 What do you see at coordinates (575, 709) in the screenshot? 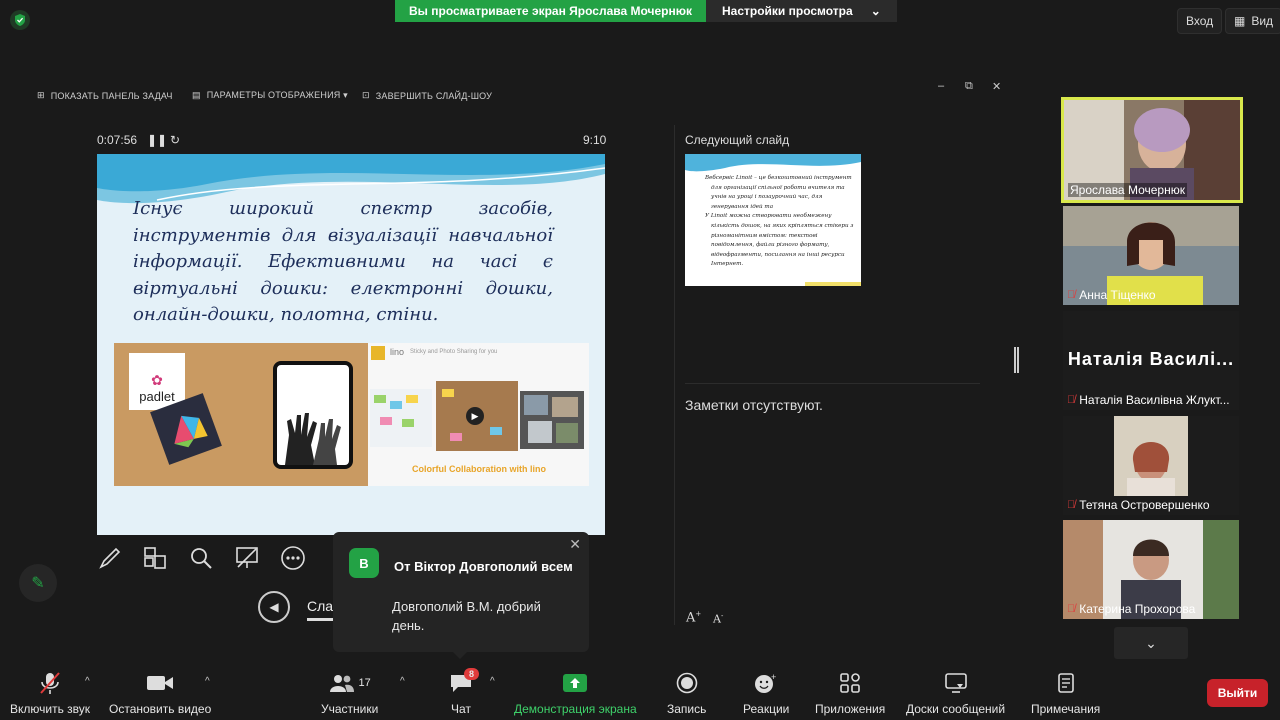
I see `share-screen-label: Демонстрация экрана` at bounding box center [575, 709].